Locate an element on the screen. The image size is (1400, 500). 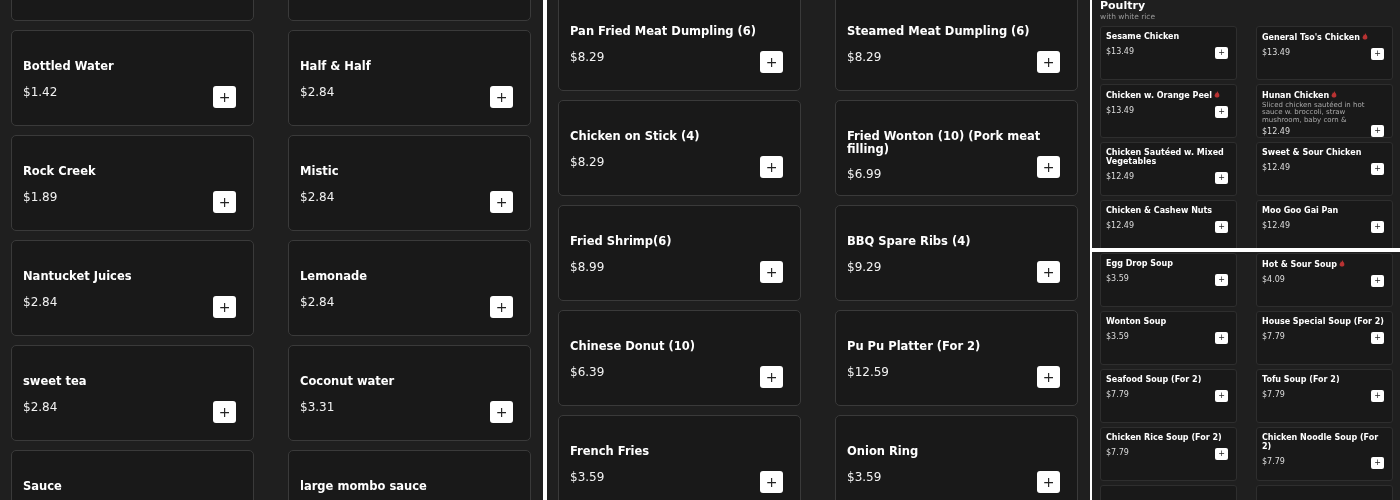
item-name: Hot & Sour Soup is located at coordinates (1303, 265).